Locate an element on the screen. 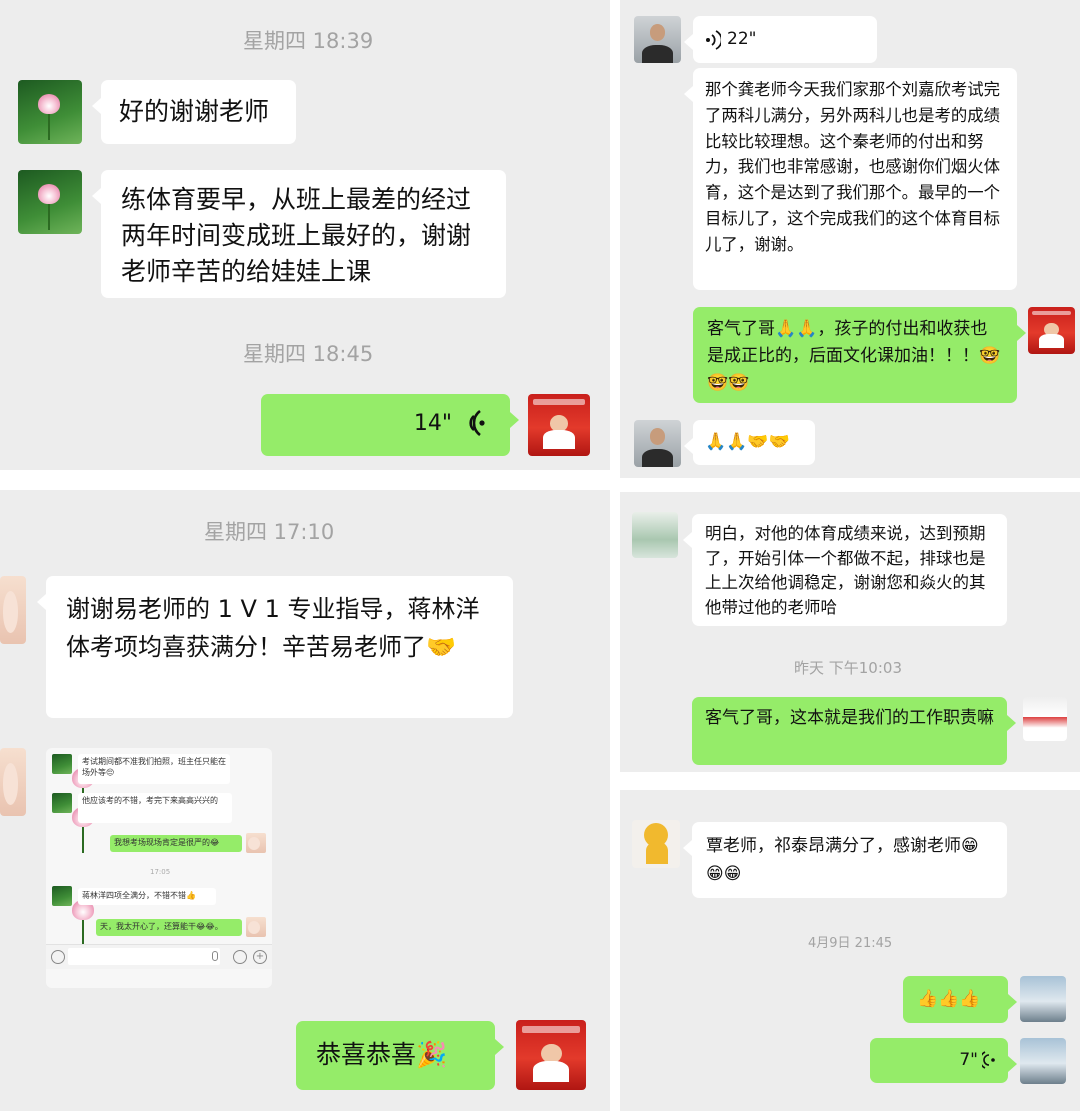 The height and width of the screenshot is (1111, 1080). timestamp: 星期四 18:45 is located at coordinates (308, 354).